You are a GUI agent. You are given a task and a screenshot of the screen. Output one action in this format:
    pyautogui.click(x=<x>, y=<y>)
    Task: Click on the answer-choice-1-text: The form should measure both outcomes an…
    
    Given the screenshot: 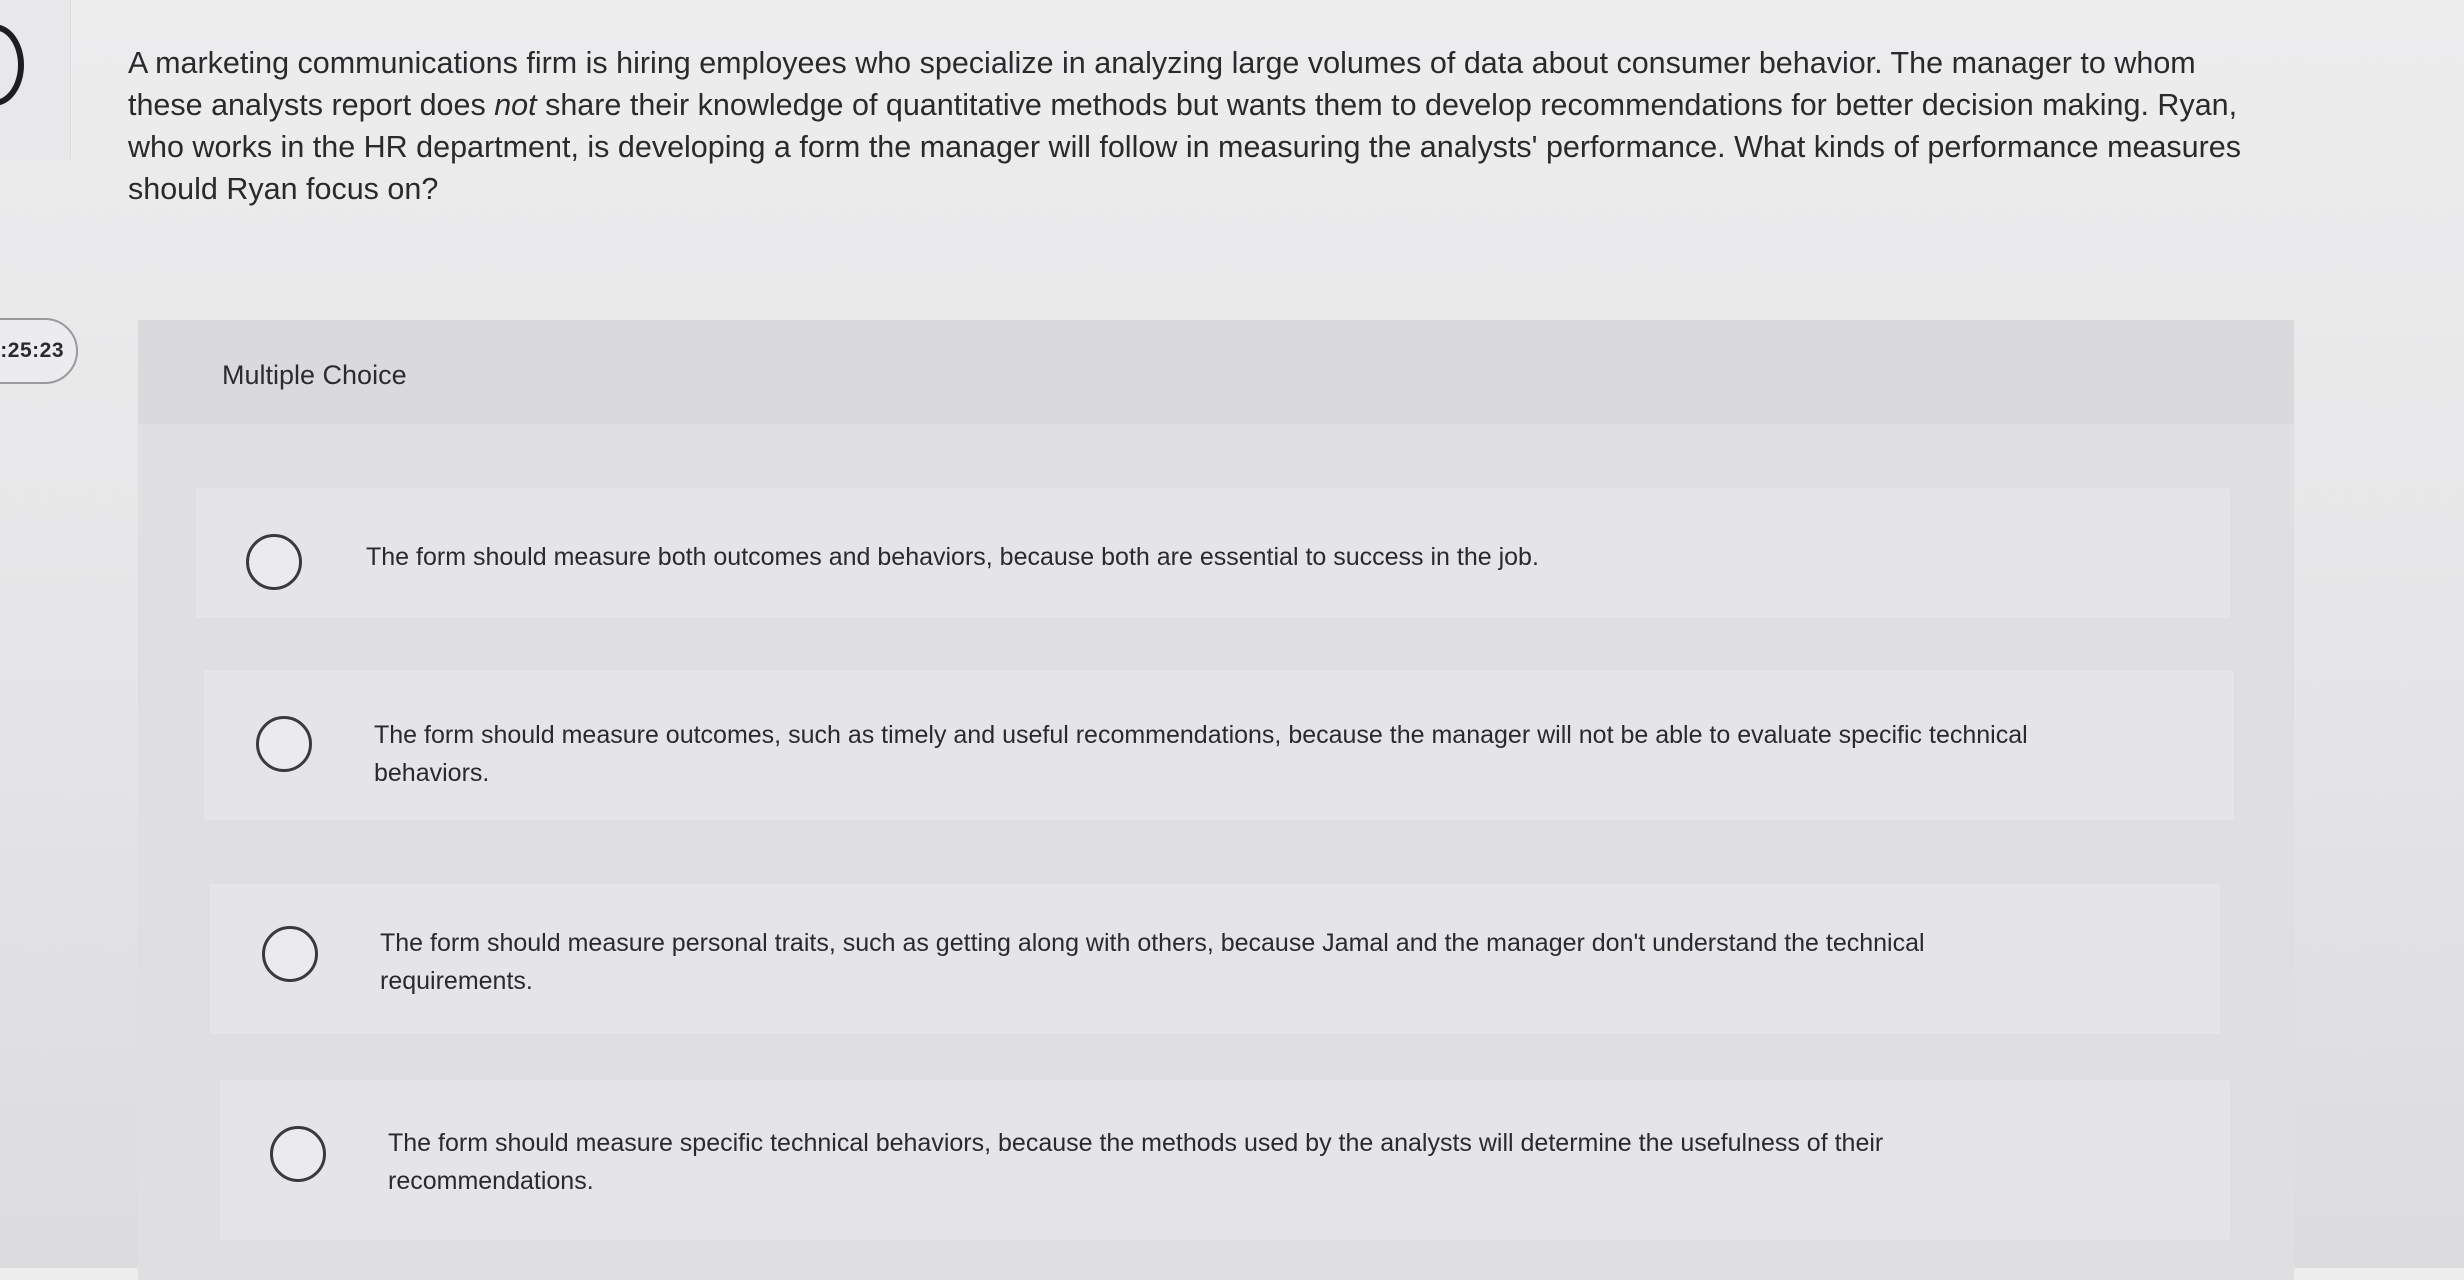 What is the action you would take?
    pyautogui.click(x=952, y=557)
    